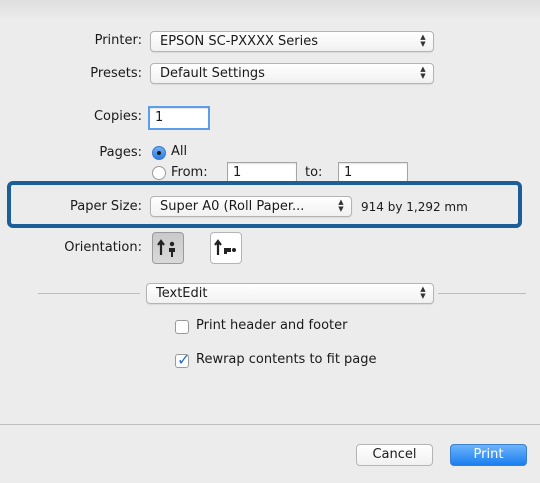 This screenshot has height=483, width=540. I want to click on pages-from-value: 1, so click(237, 172).